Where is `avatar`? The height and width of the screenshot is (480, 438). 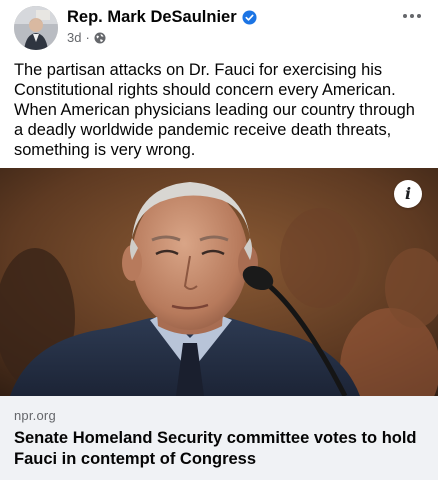 avatar is located at coordinates (36, 28).